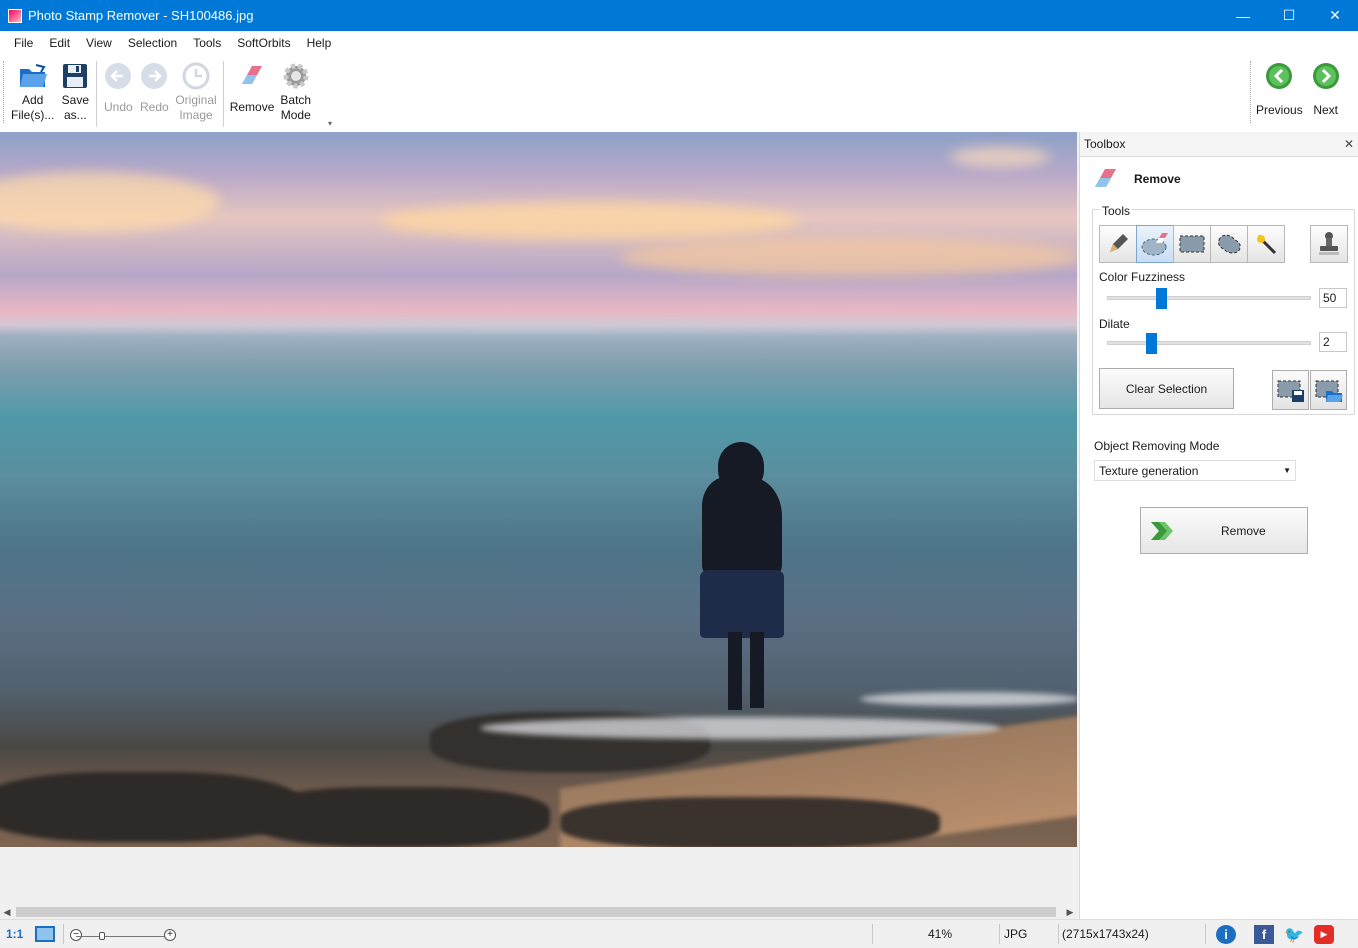 The height and width of the screenshot is (948, 1358). What do you see at coordinates (1162, 530) in the screenshot?
I see `double-arrow-right-icon` at bounding box center [1162, 530].